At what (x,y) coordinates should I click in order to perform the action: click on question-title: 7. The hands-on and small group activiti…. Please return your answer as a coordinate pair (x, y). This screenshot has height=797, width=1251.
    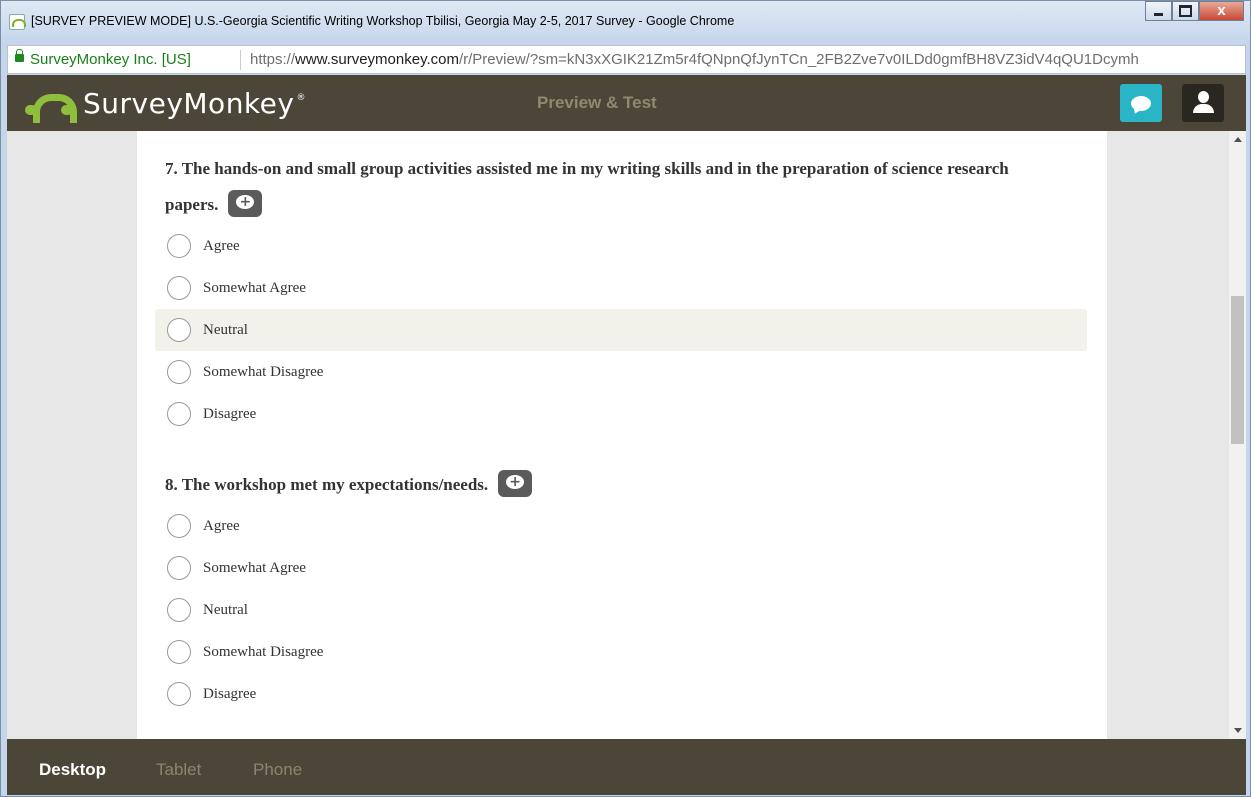
    Looking at the image, I should click on (615, 187).